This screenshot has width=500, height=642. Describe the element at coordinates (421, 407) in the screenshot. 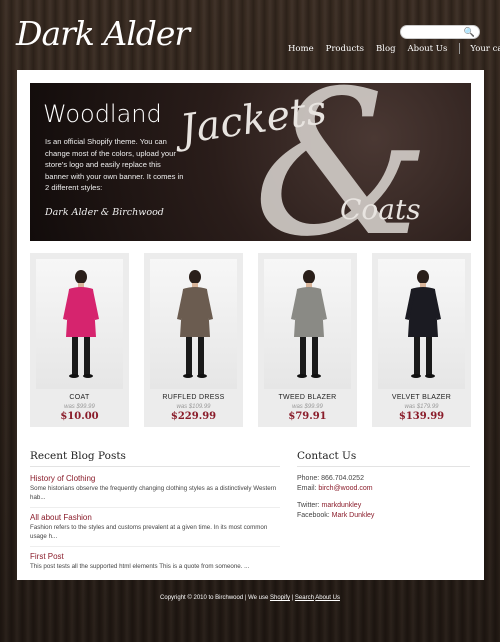

I see `product-was-price: was $179.99` at that location.